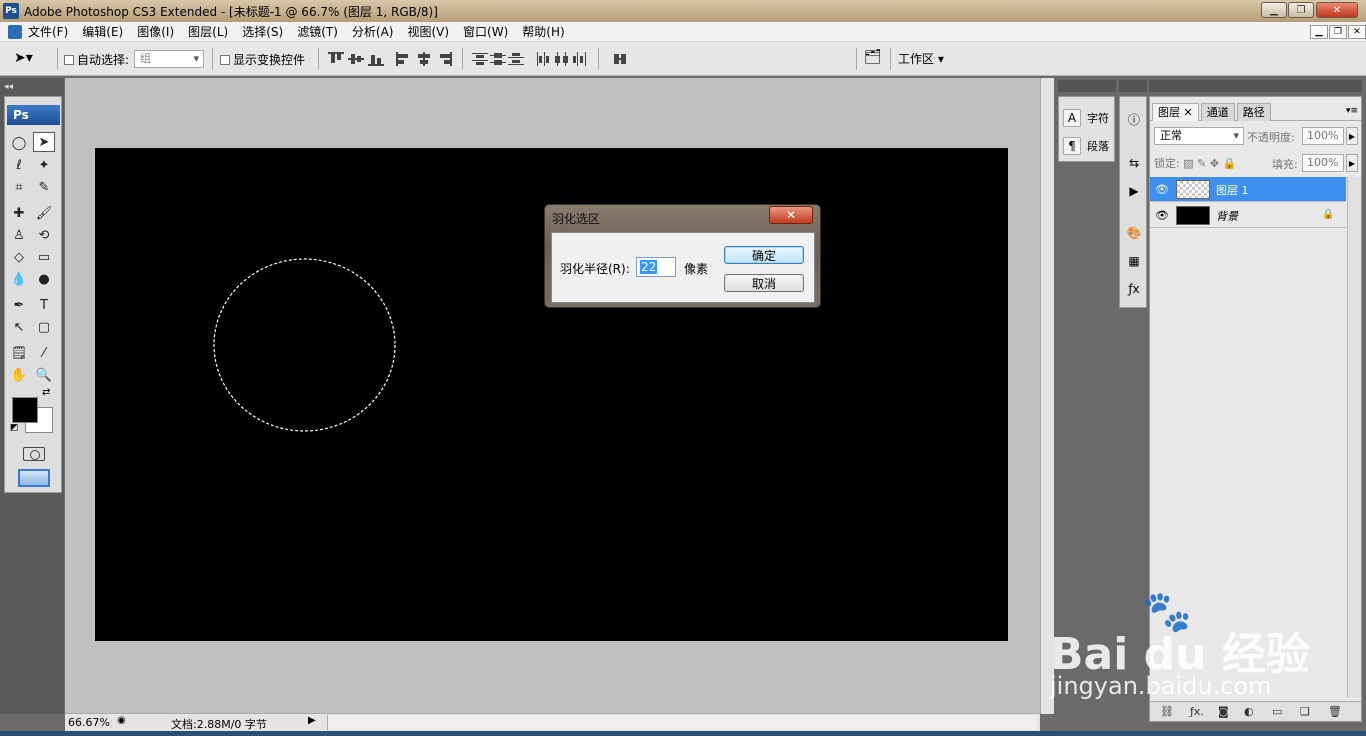 This screenshot has width=1366, height=736. Describe the element at coordinates (1352, 111) in the screenshot. I see `panel-menu-icon: ▾≡` at that location.